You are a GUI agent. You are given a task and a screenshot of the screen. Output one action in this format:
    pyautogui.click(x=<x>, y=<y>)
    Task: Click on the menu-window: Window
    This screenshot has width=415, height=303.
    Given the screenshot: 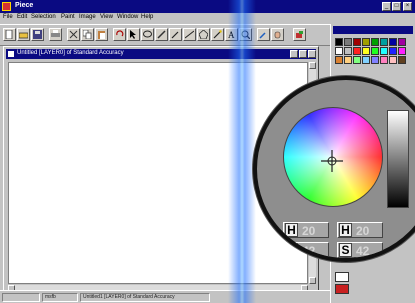 What is the action you would take?
    pyautogui.click(x=127, y=17)
    